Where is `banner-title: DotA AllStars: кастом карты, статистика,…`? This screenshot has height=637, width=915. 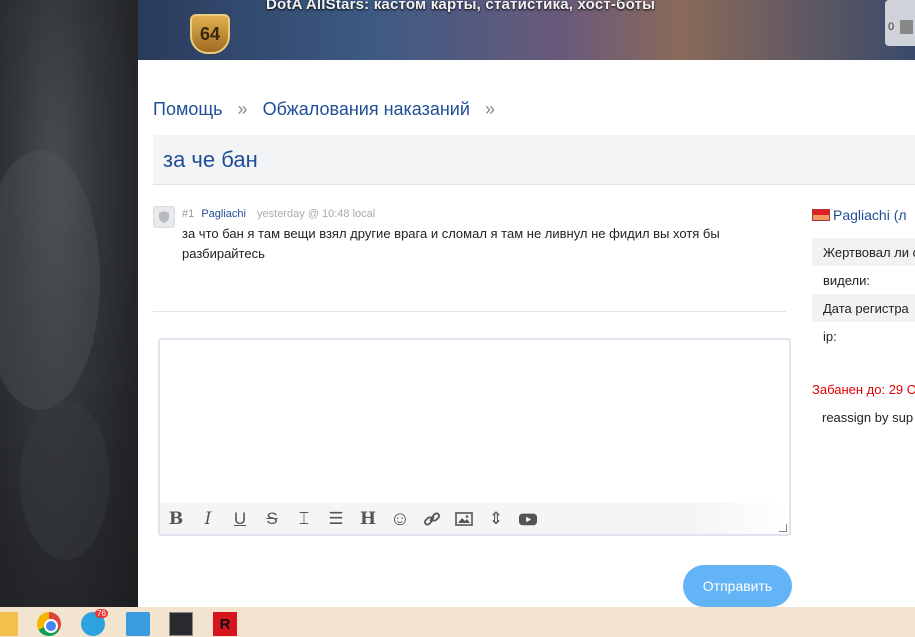
banner-title: DotA AllStars: кастом карты, статистика,… is located at coordinates (460, 6).